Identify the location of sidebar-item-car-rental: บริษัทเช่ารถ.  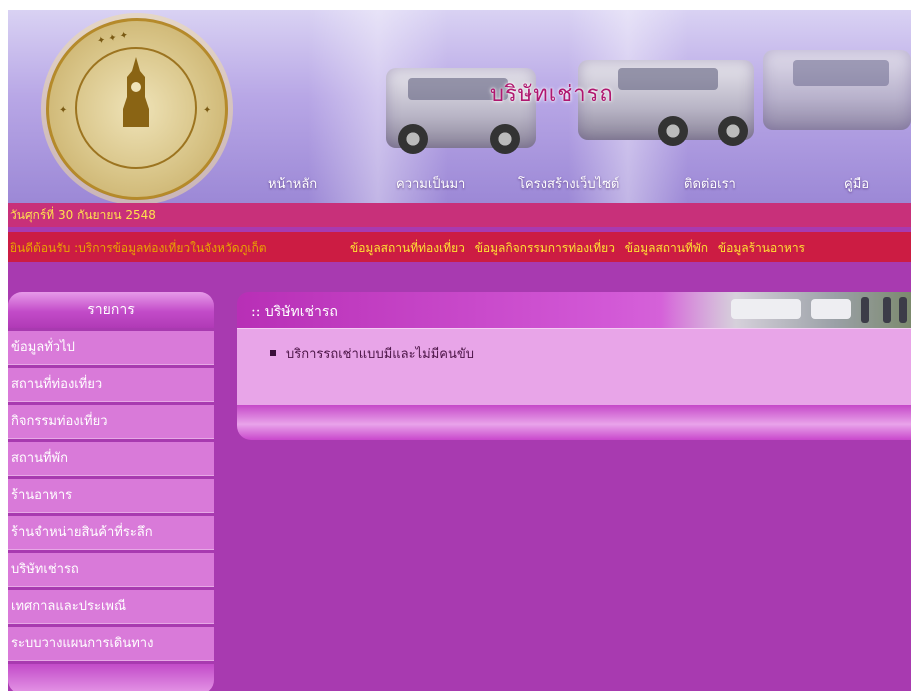
(111, 570).